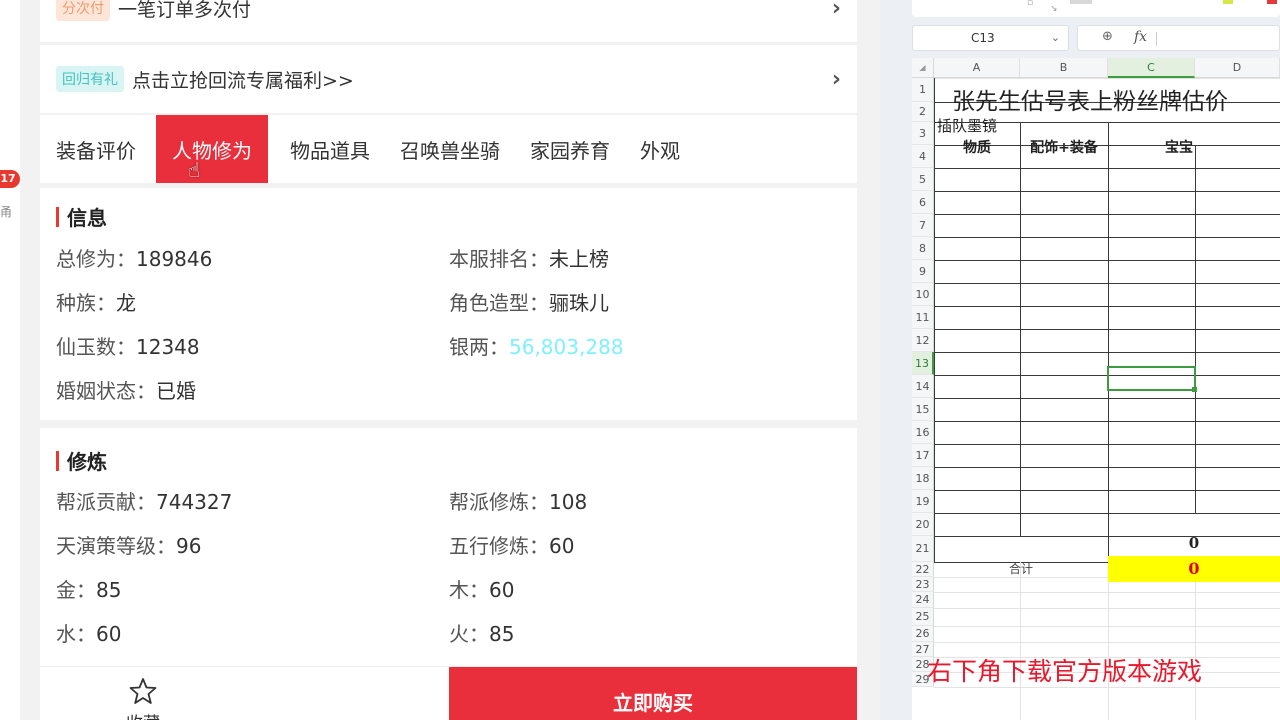  What do you see at coordinates (923, 112) in the screenshot?
I see `row-header: 2` at bounding box center [923, 112].